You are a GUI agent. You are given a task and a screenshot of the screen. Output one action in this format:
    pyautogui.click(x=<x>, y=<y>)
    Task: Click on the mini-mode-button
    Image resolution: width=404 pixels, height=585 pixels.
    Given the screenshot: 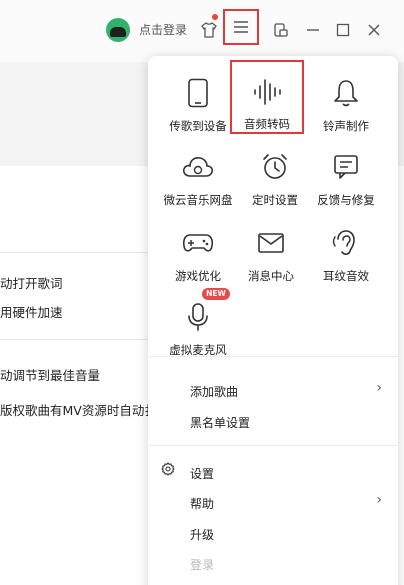 What is the action you would take?
    pyautogui.click(x=281, y=30)
    